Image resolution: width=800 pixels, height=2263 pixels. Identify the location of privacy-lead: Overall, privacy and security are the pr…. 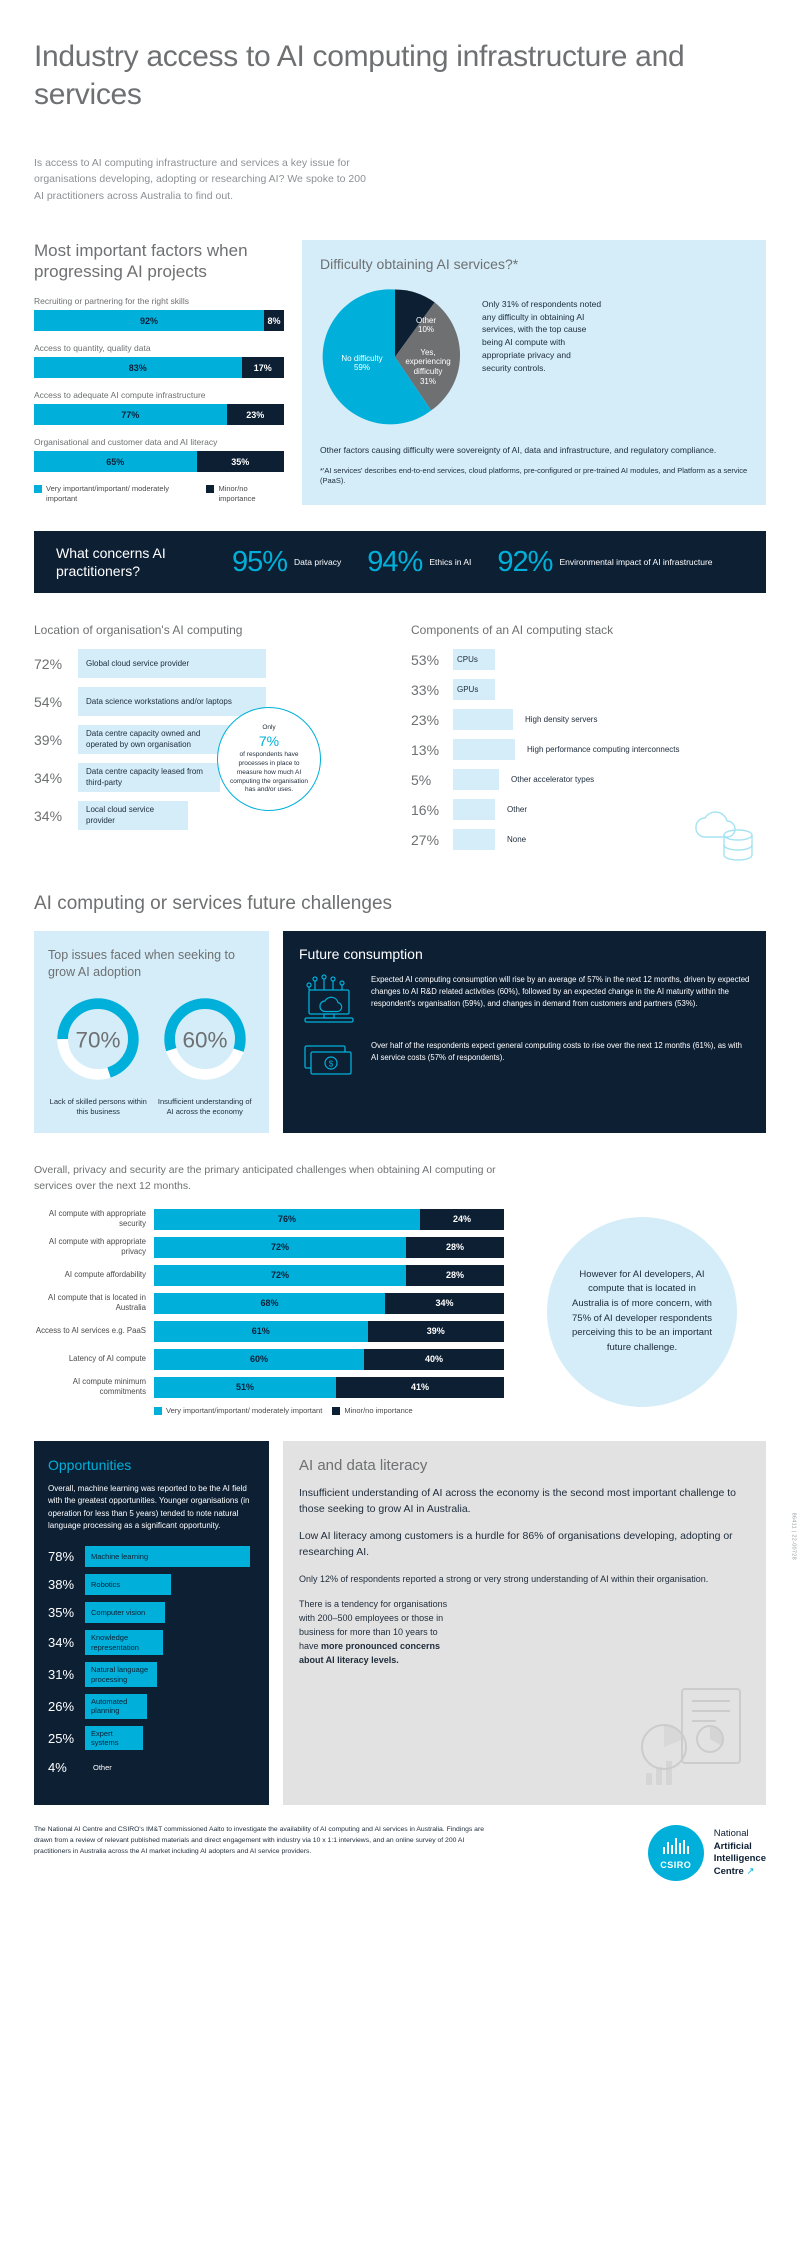
(265, 1178).